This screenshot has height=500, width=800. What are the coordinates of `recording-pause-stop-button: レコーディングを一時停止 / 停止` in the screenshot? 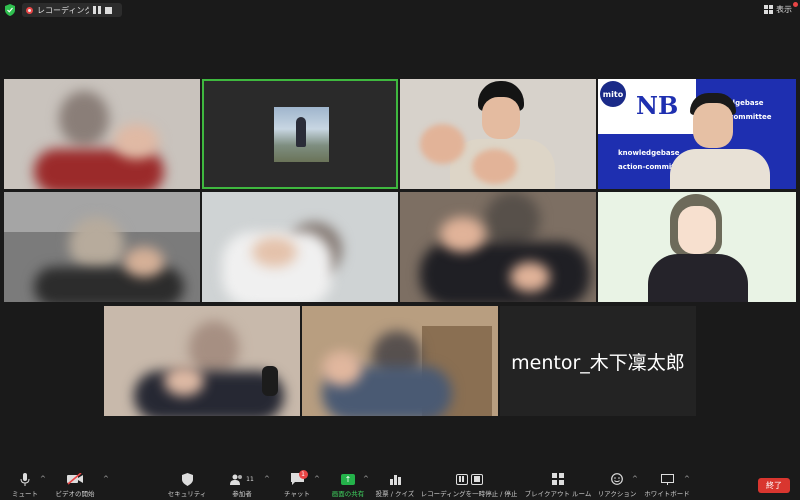 It's located at (469, 485).